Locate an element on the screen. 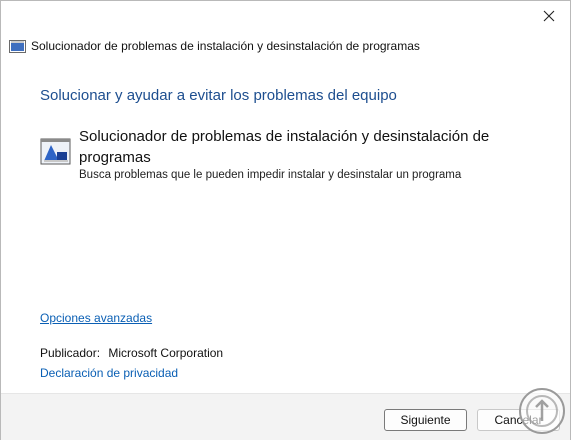 This screenshot has height=440, width=571. close-icon is located at coordinates (549, 16).